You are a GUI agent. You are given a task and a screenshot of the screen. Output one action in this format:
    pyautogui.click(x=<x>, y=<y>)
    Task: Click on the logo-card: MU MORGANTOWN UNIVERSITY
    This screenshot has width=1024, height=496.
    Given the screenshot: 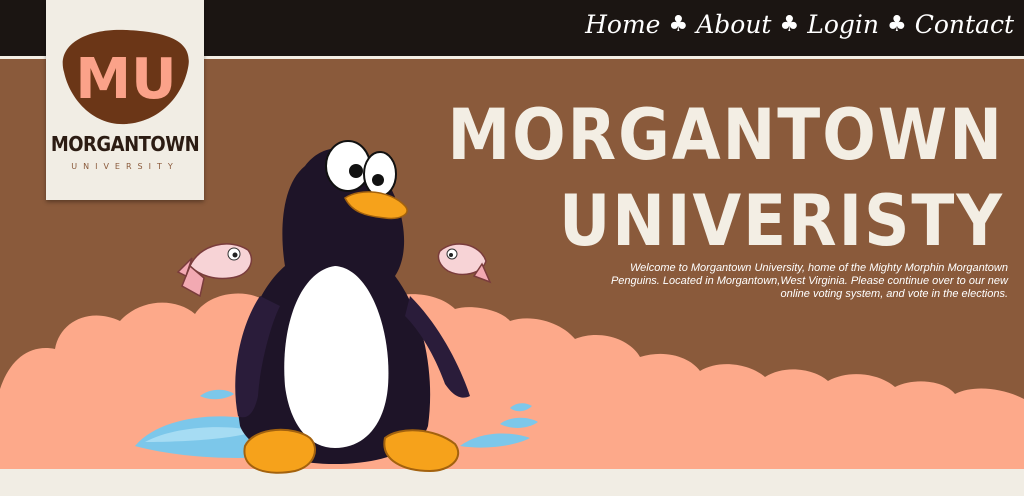 What is the action you would take?
    pyautogui.click(x=125, y=100)
    